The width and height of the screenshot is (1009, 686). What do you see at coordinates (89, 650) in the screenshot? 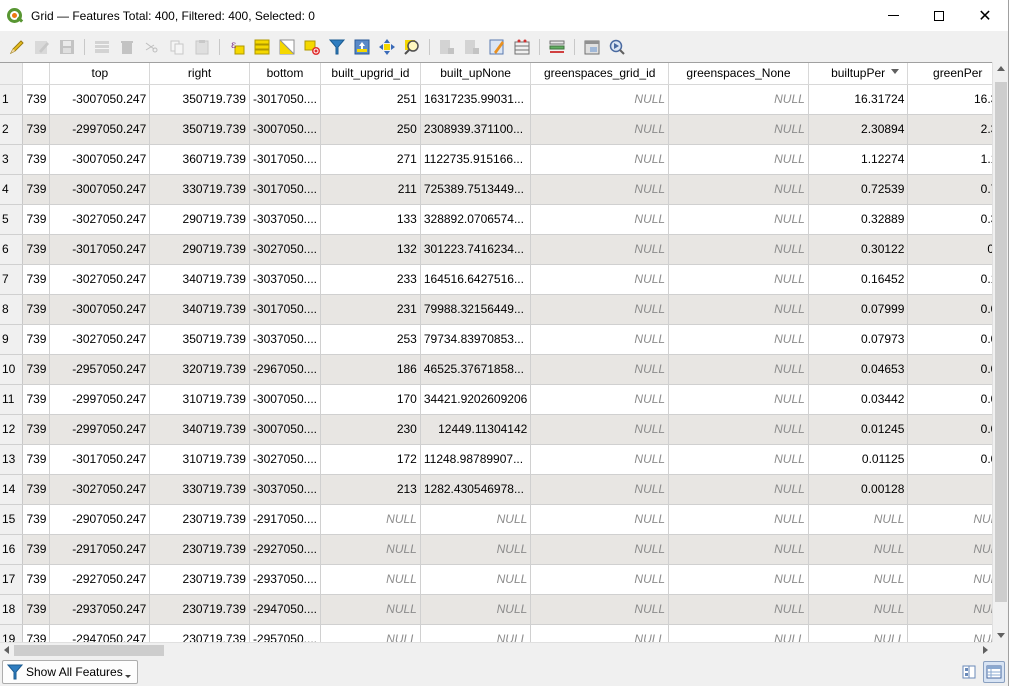
I see `horizontal-scroll-thumb` at bounding box center [89, 650].